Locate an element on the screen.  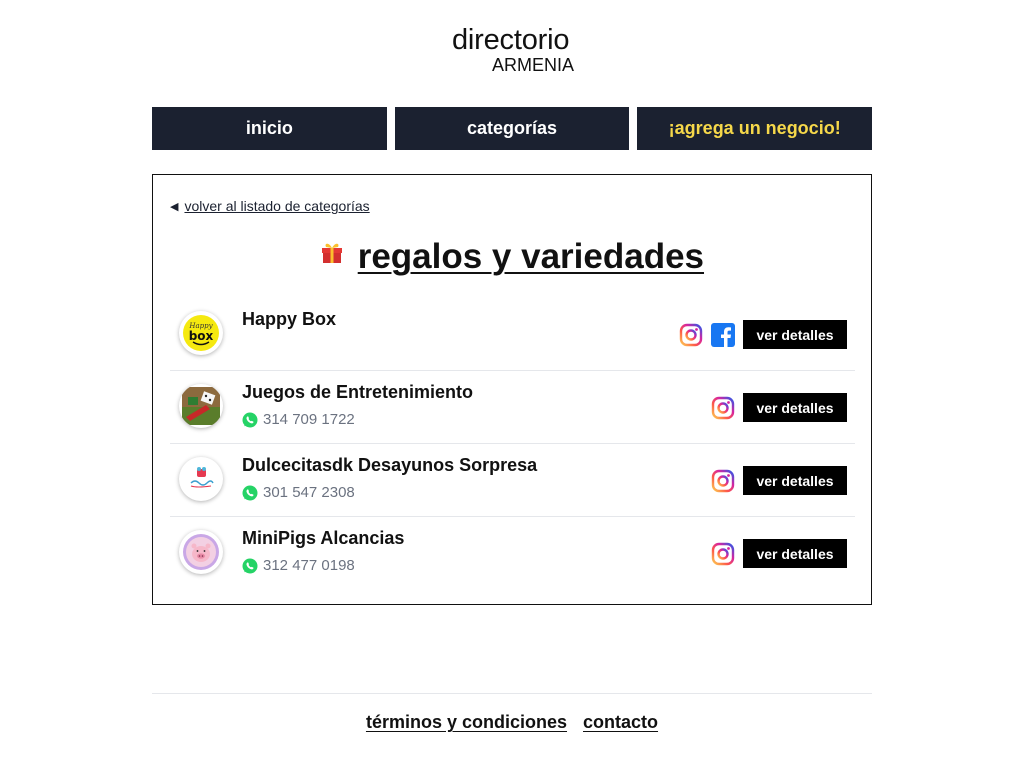
footer: términos y condiciones contacto is located at coordinates (512, 722).